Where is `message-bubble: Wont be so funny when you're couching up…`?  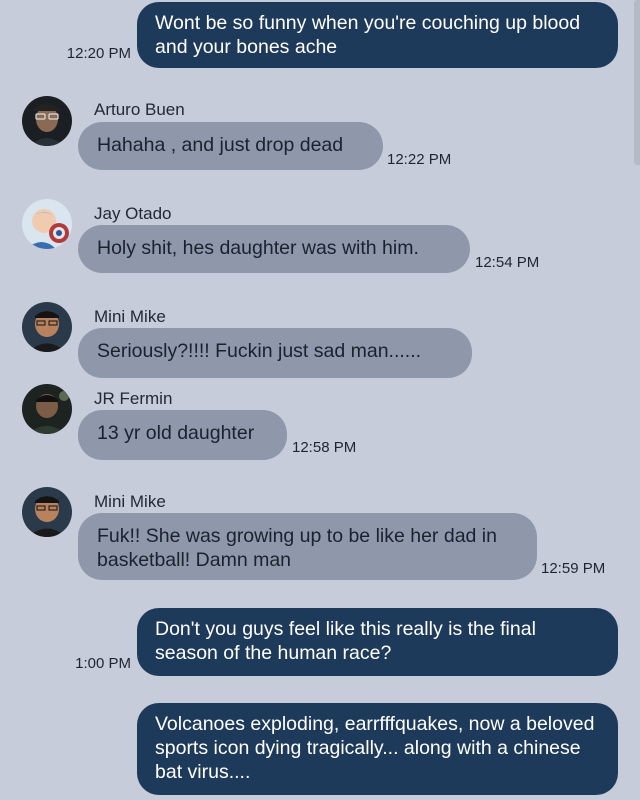 message-bubble: Wont be so funny when you're couching up… is located at coordinates (377, 35).